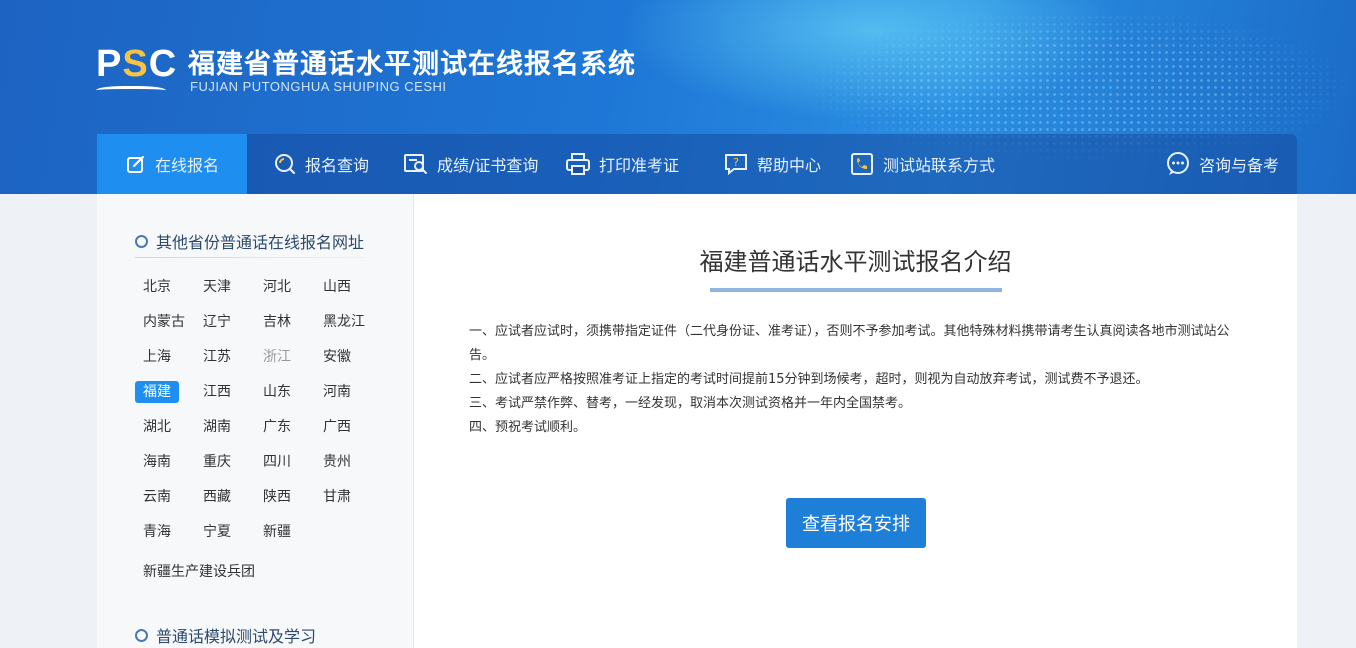 The image size is (1356, 648). Describe the element at coordinates (1239, 165) in the screenshot. I see `nav-label: 咨询与备考` at that location.